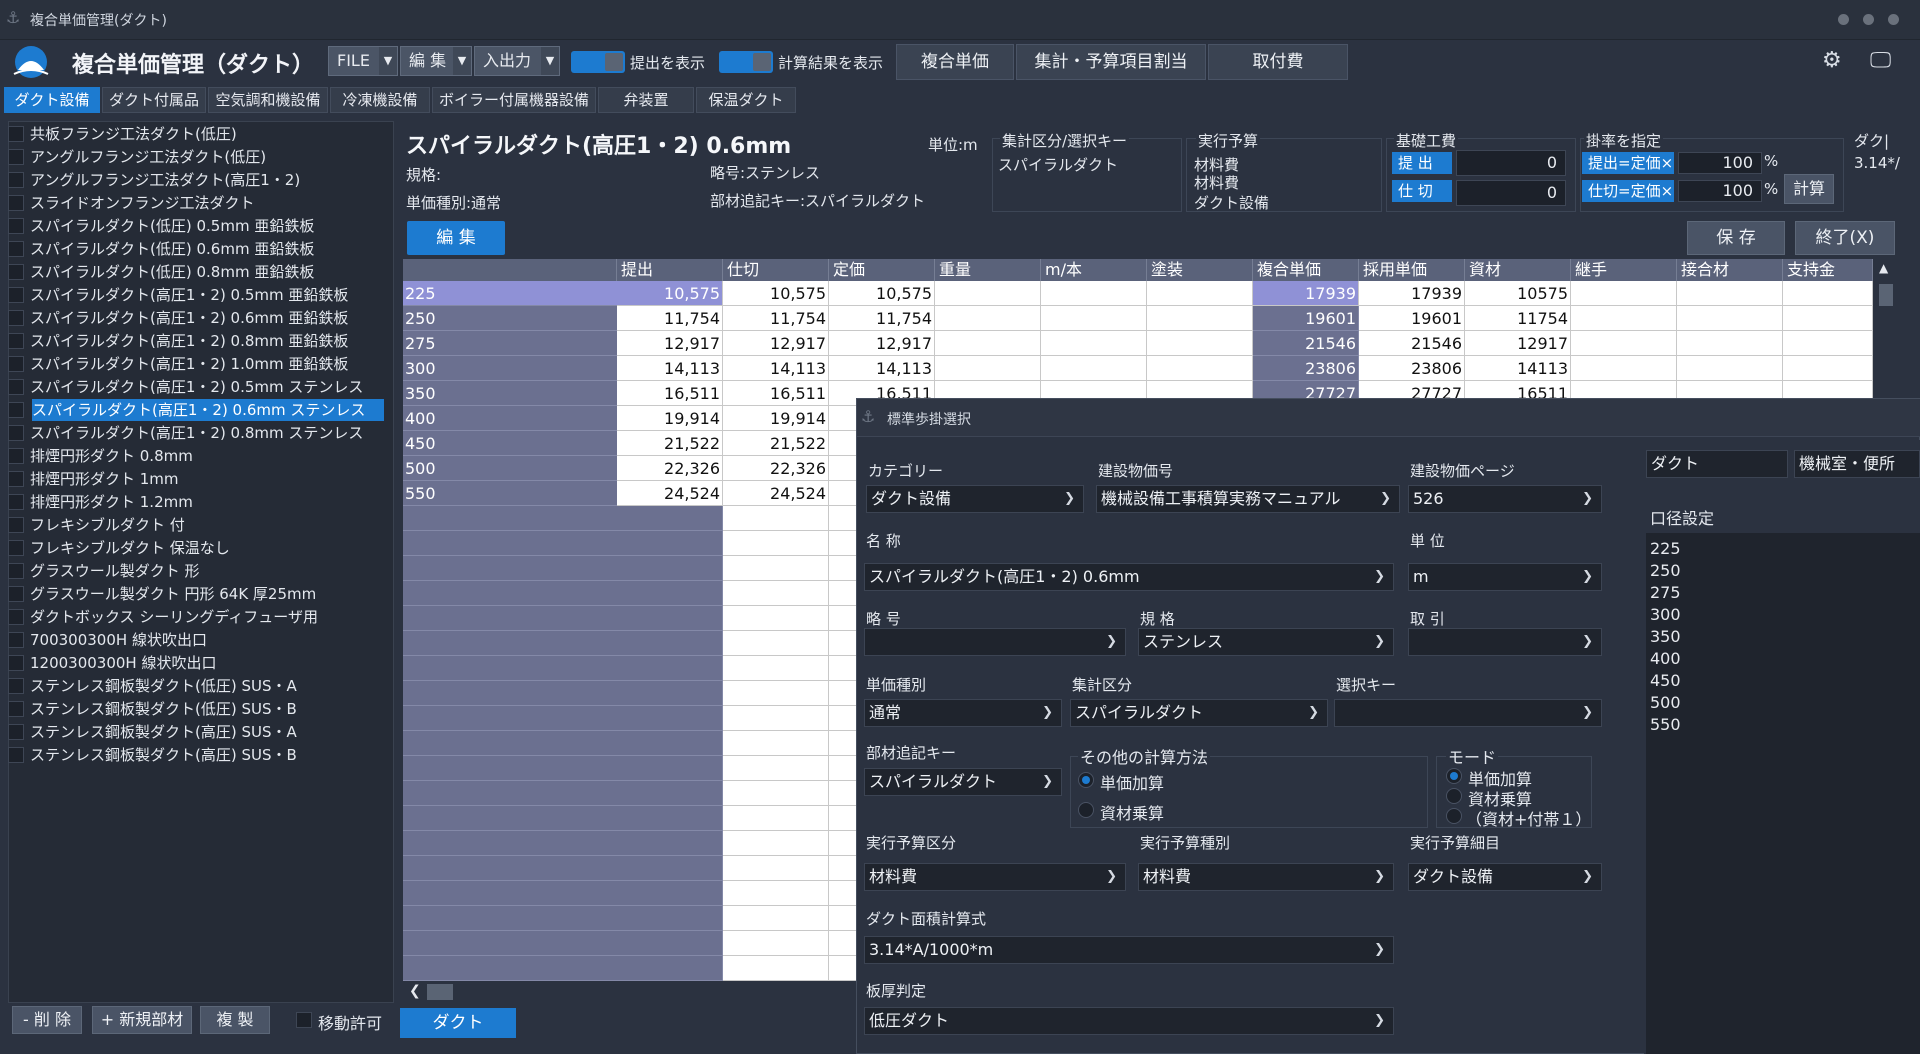 Image resolution: width=1920 pixels, height=1054 pixels. Describe the element at coordinates (670, 368) in the screenshot. I see `grid-cell: 14,113` at that location.